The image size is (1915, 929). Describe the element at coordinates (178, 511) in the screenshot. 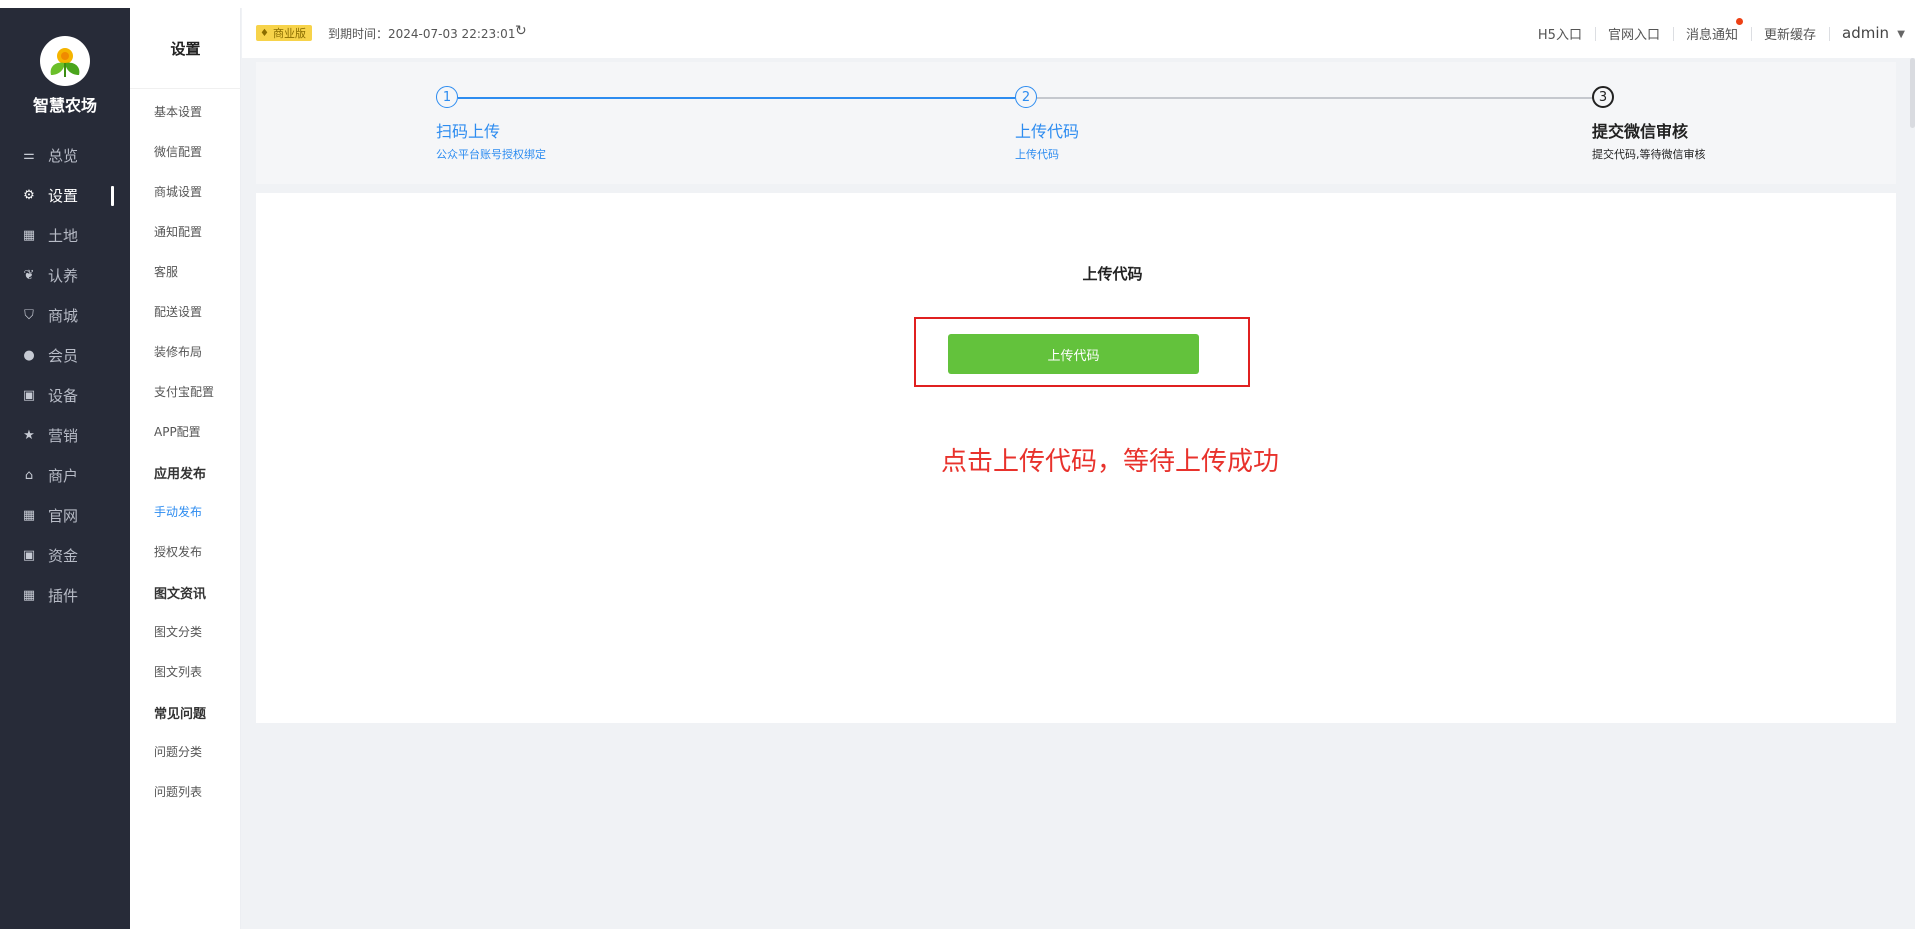

I see `submenu-item: 手动发布` at that location.